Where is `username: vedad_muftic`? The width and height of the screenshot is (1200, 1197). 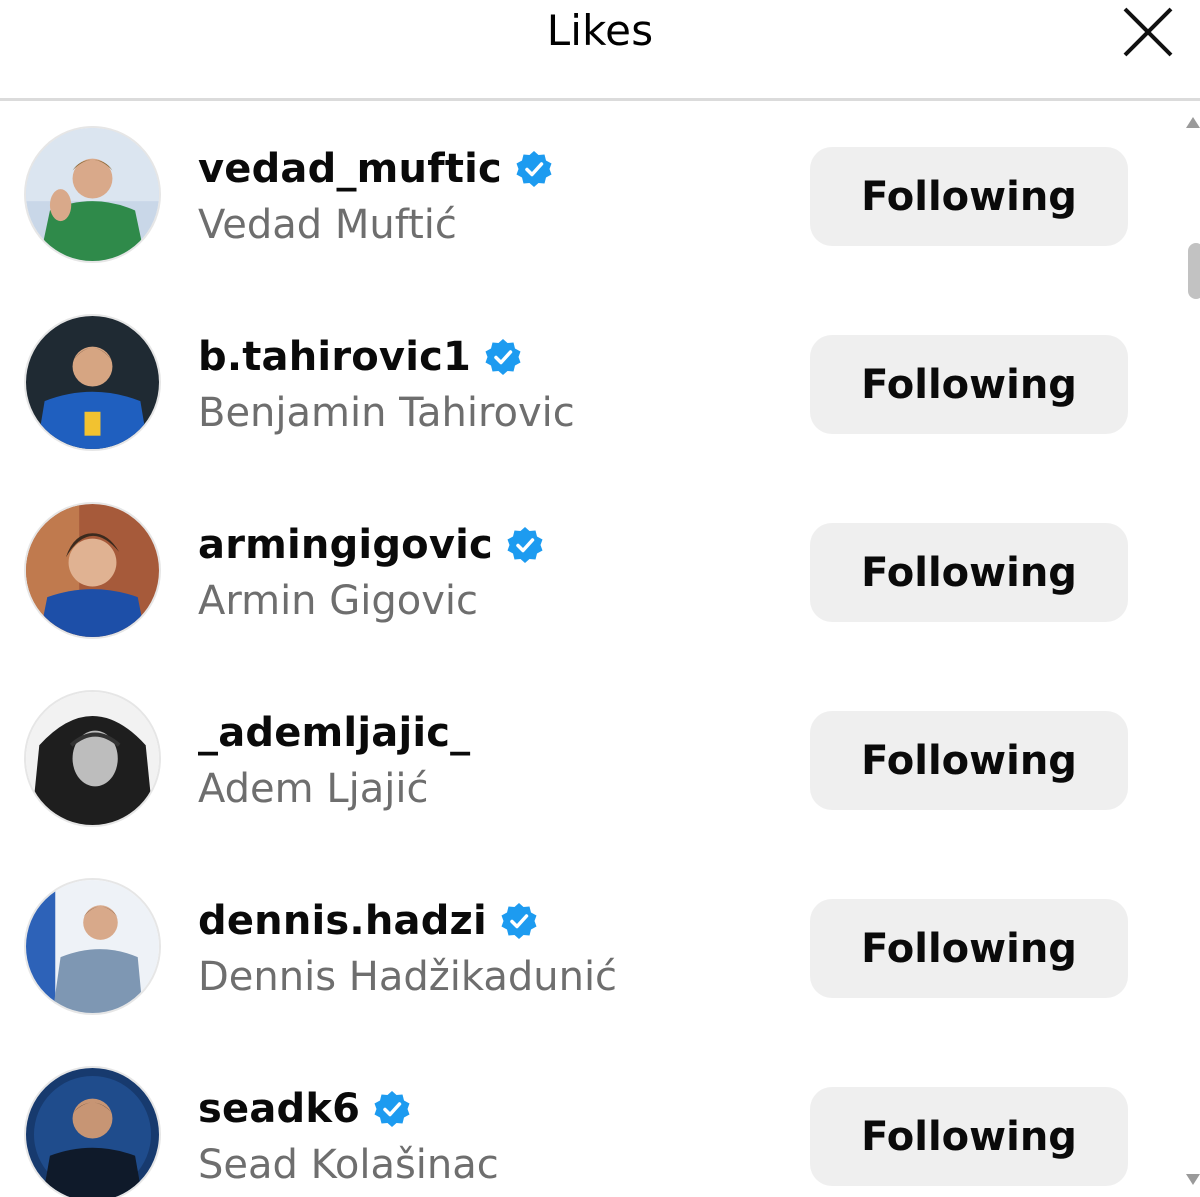
username: vedad_muftic is located at coordinates (350, 169).